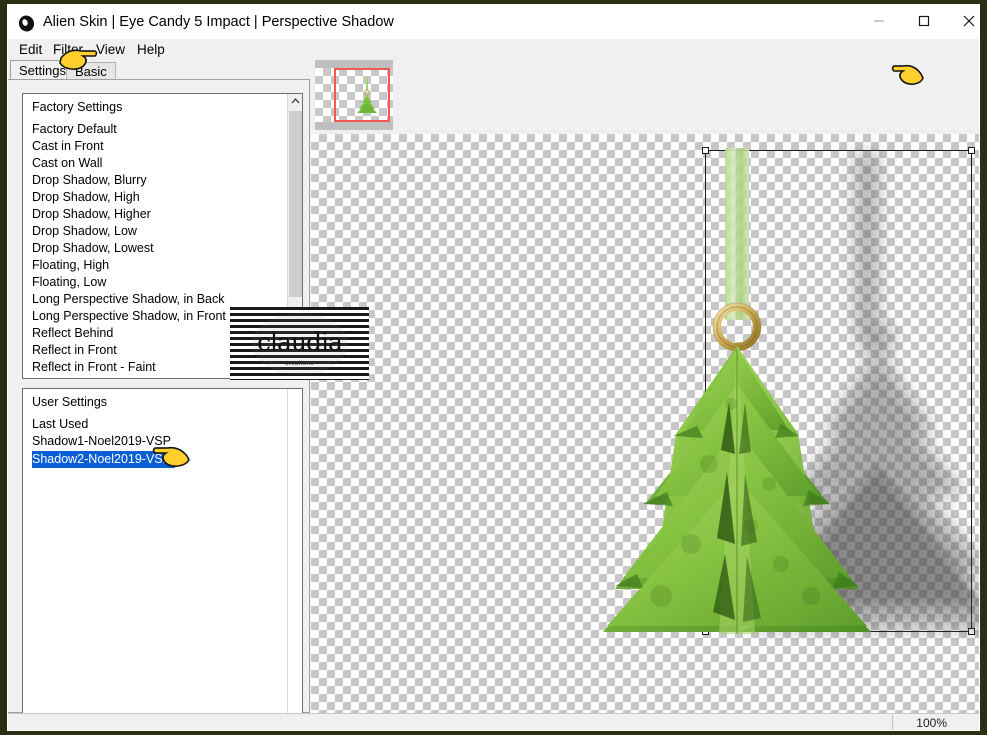 This screenshot has height=735, width=987. I want to click on navigator-thumbnail, so click(354, 95).